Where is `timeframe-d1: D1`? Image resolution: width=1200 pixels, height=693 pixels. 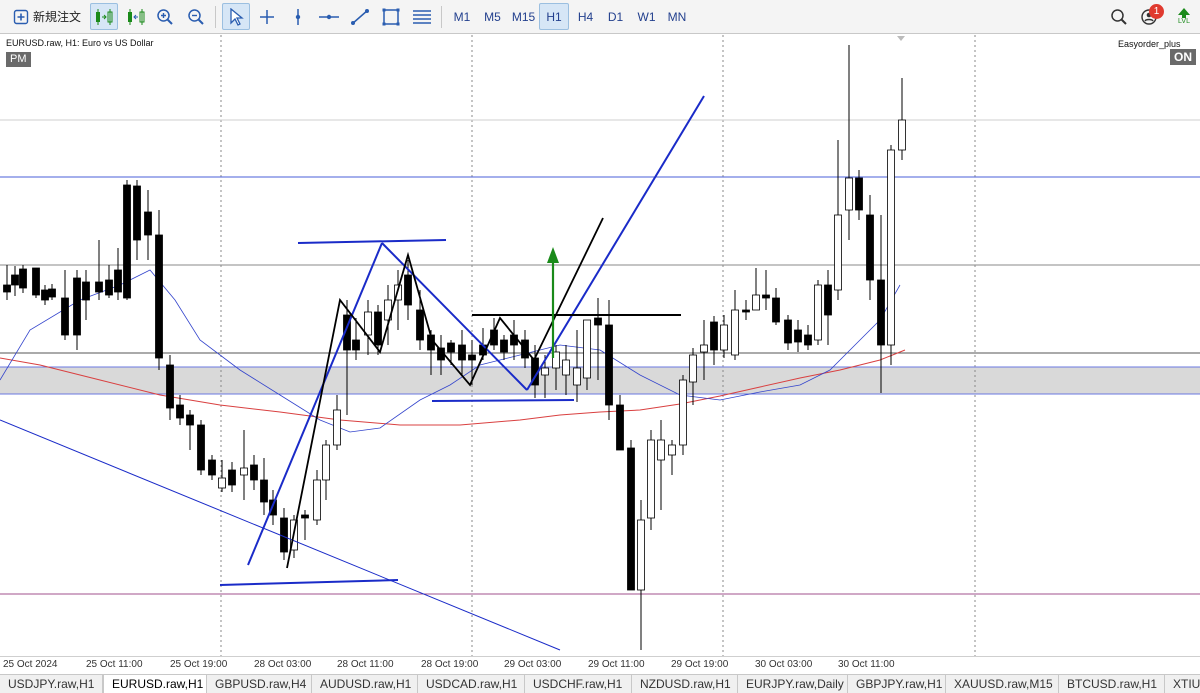
timeframe-d1: D1 is located at coordinates (615, 16).